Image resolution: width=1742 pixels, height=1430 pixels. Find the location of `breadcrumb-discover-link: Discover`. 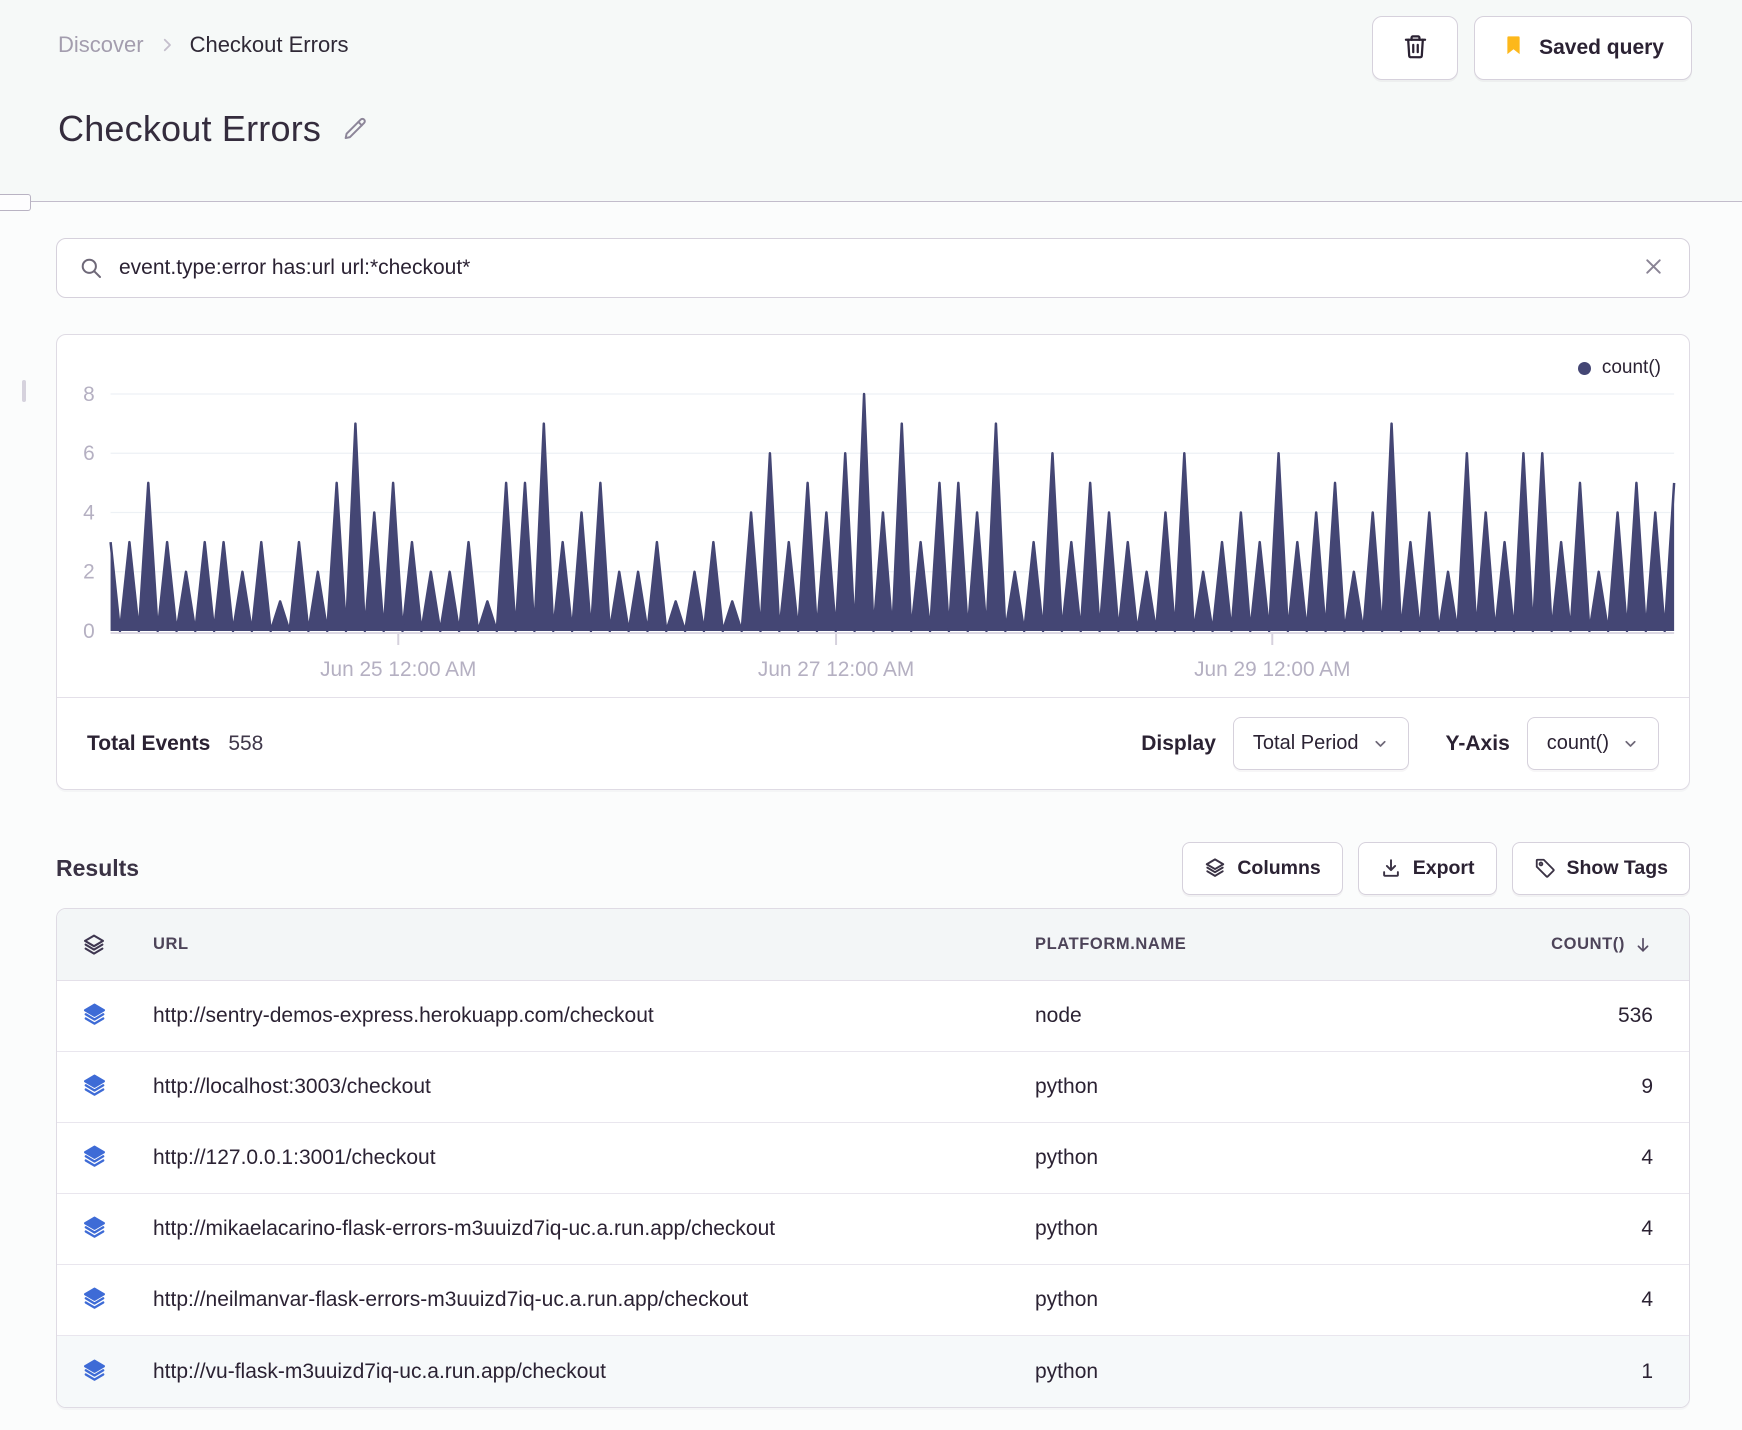

breadcrumb-discover-link: Discover is located at coordinates (101, 45).